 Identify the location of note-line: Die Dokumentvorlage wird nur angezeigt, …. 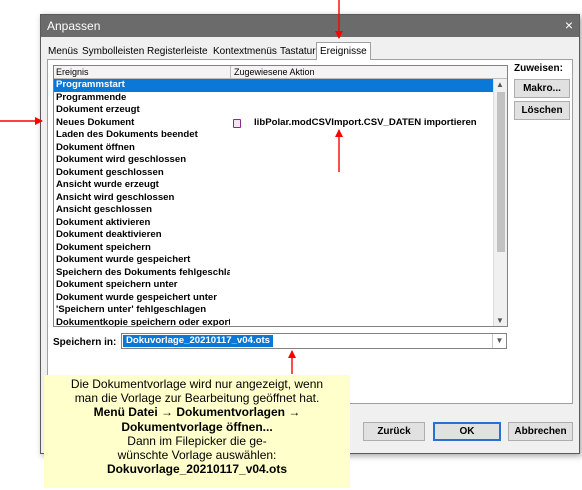
(197, 384).